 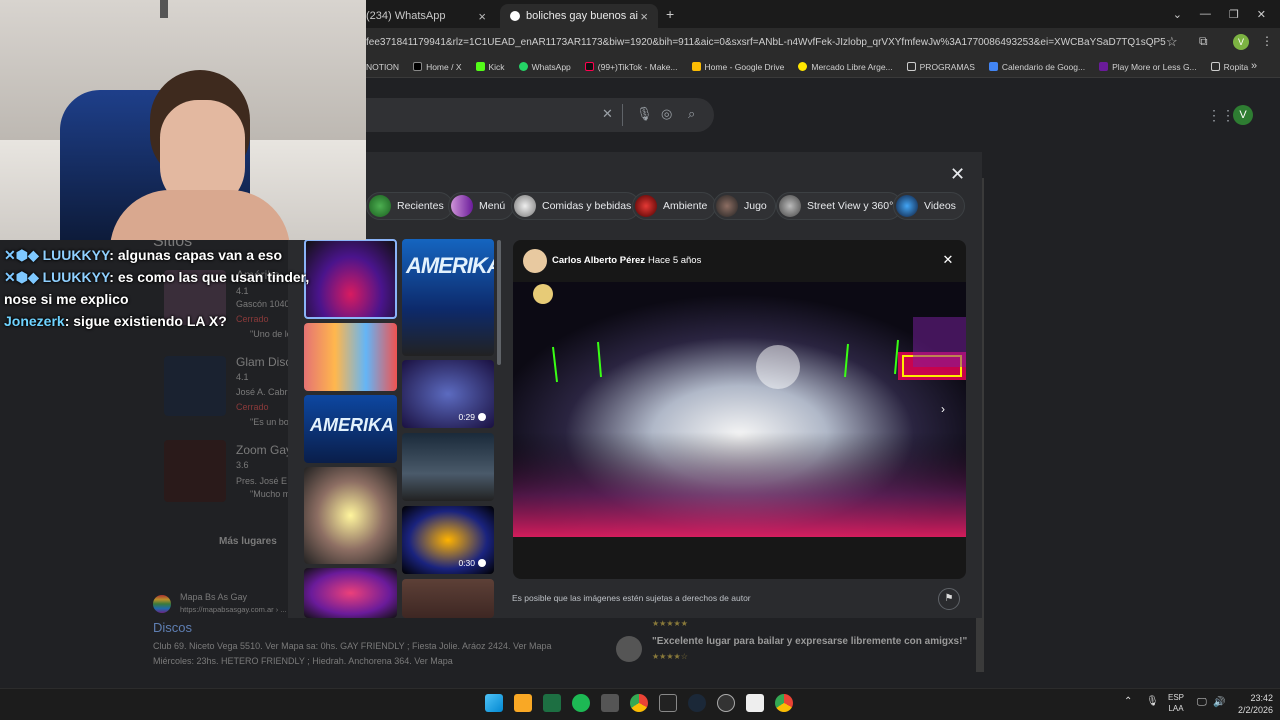 What do you see at coordinates (739, 484) in the screenshot?
I see `crowd` at bounding box center [739, 484].